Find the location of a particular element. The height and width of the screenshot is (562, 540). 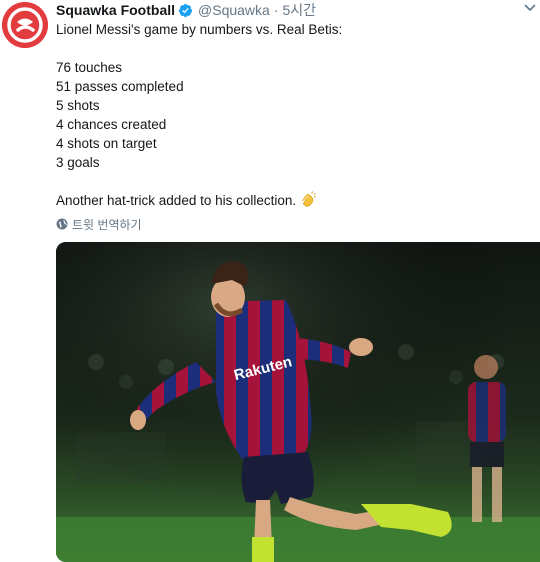

tweet-timestamp: 5시간 is located at coordinates (300, 10).